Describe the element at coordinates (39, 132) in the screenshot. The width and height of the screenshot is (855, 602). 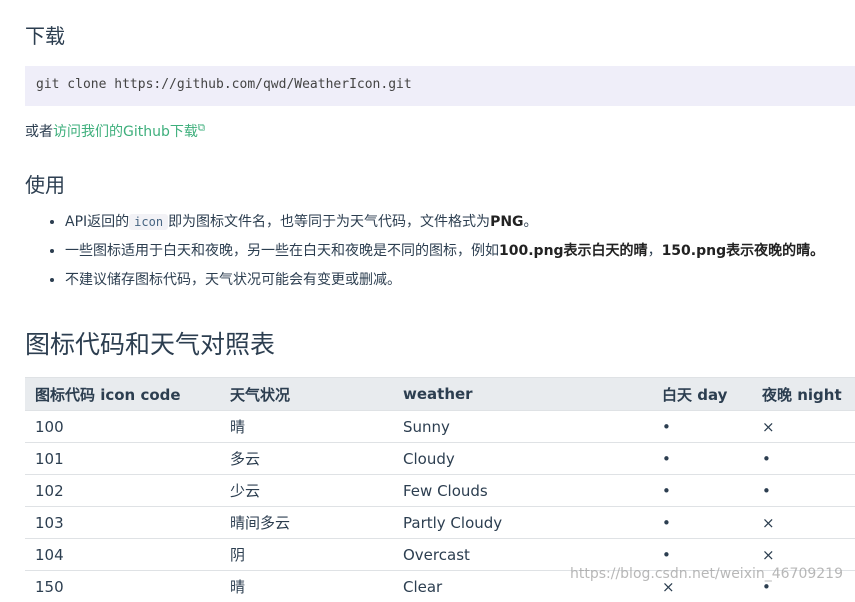
I see `alt-prefix: 或者` at that location.